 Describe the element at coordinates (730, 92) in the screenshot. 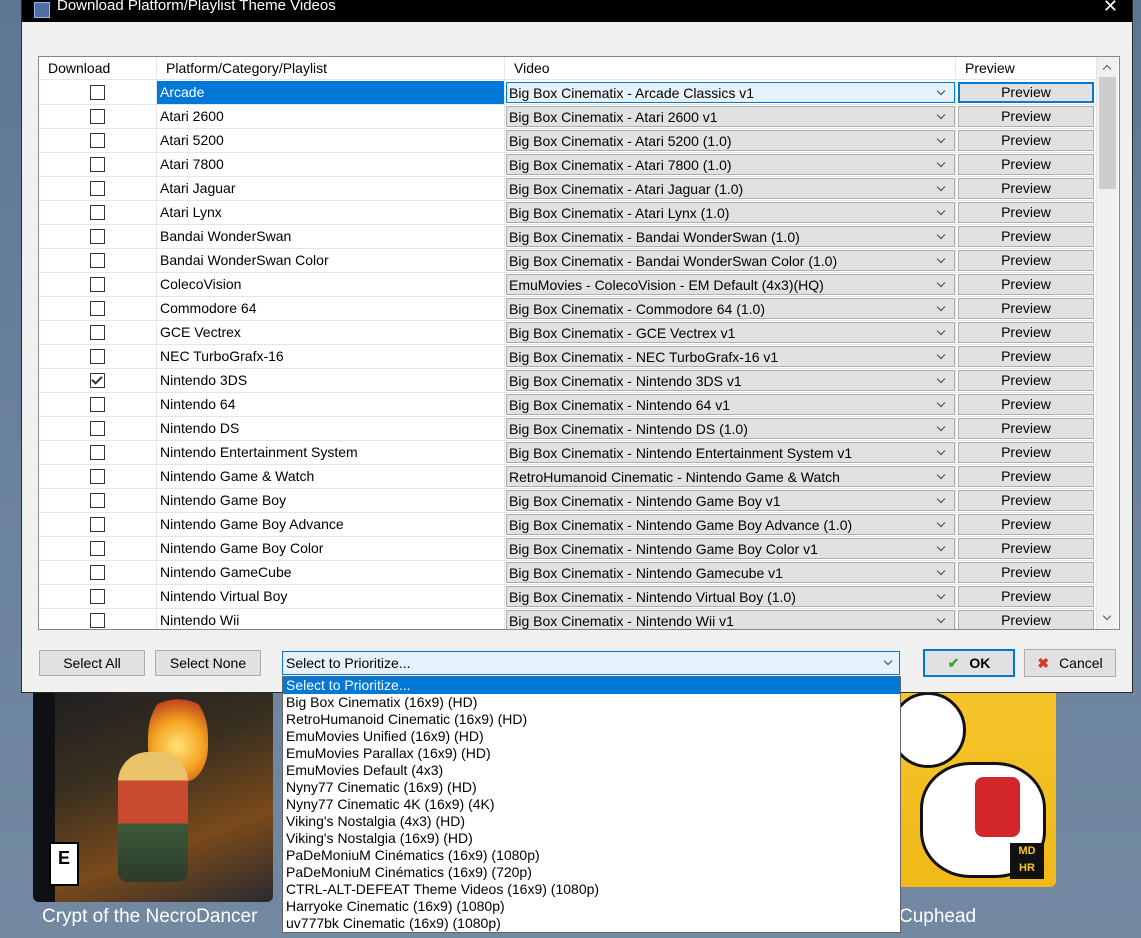

I see `video-select: Big Box Cinematix - Arcade Classics v1` at that location.